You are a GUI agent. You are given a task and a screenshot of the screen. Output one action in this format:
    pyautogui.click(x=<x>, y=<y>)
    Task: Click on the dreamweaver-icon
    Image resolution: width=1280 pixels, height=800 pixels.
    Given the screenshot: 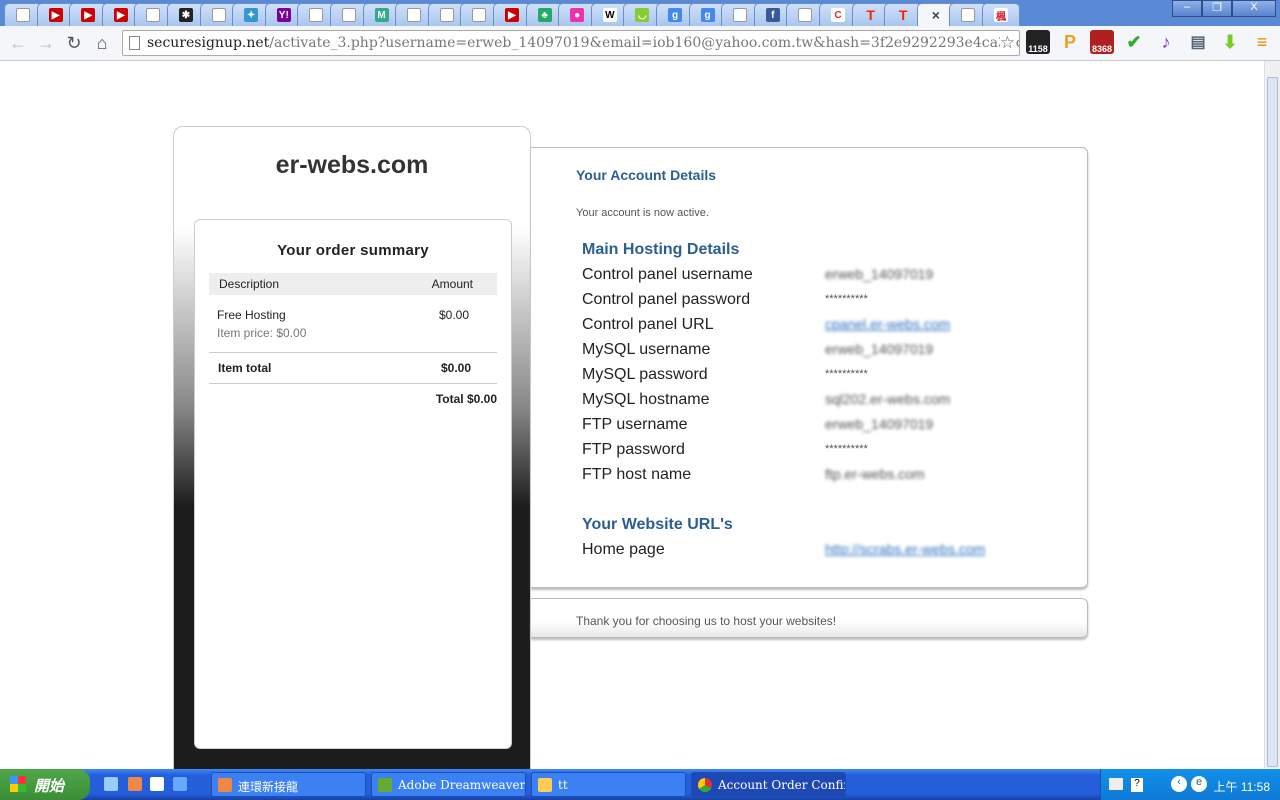 What is the action you would take?
    pyautogui.click(x=385, y=785)
    